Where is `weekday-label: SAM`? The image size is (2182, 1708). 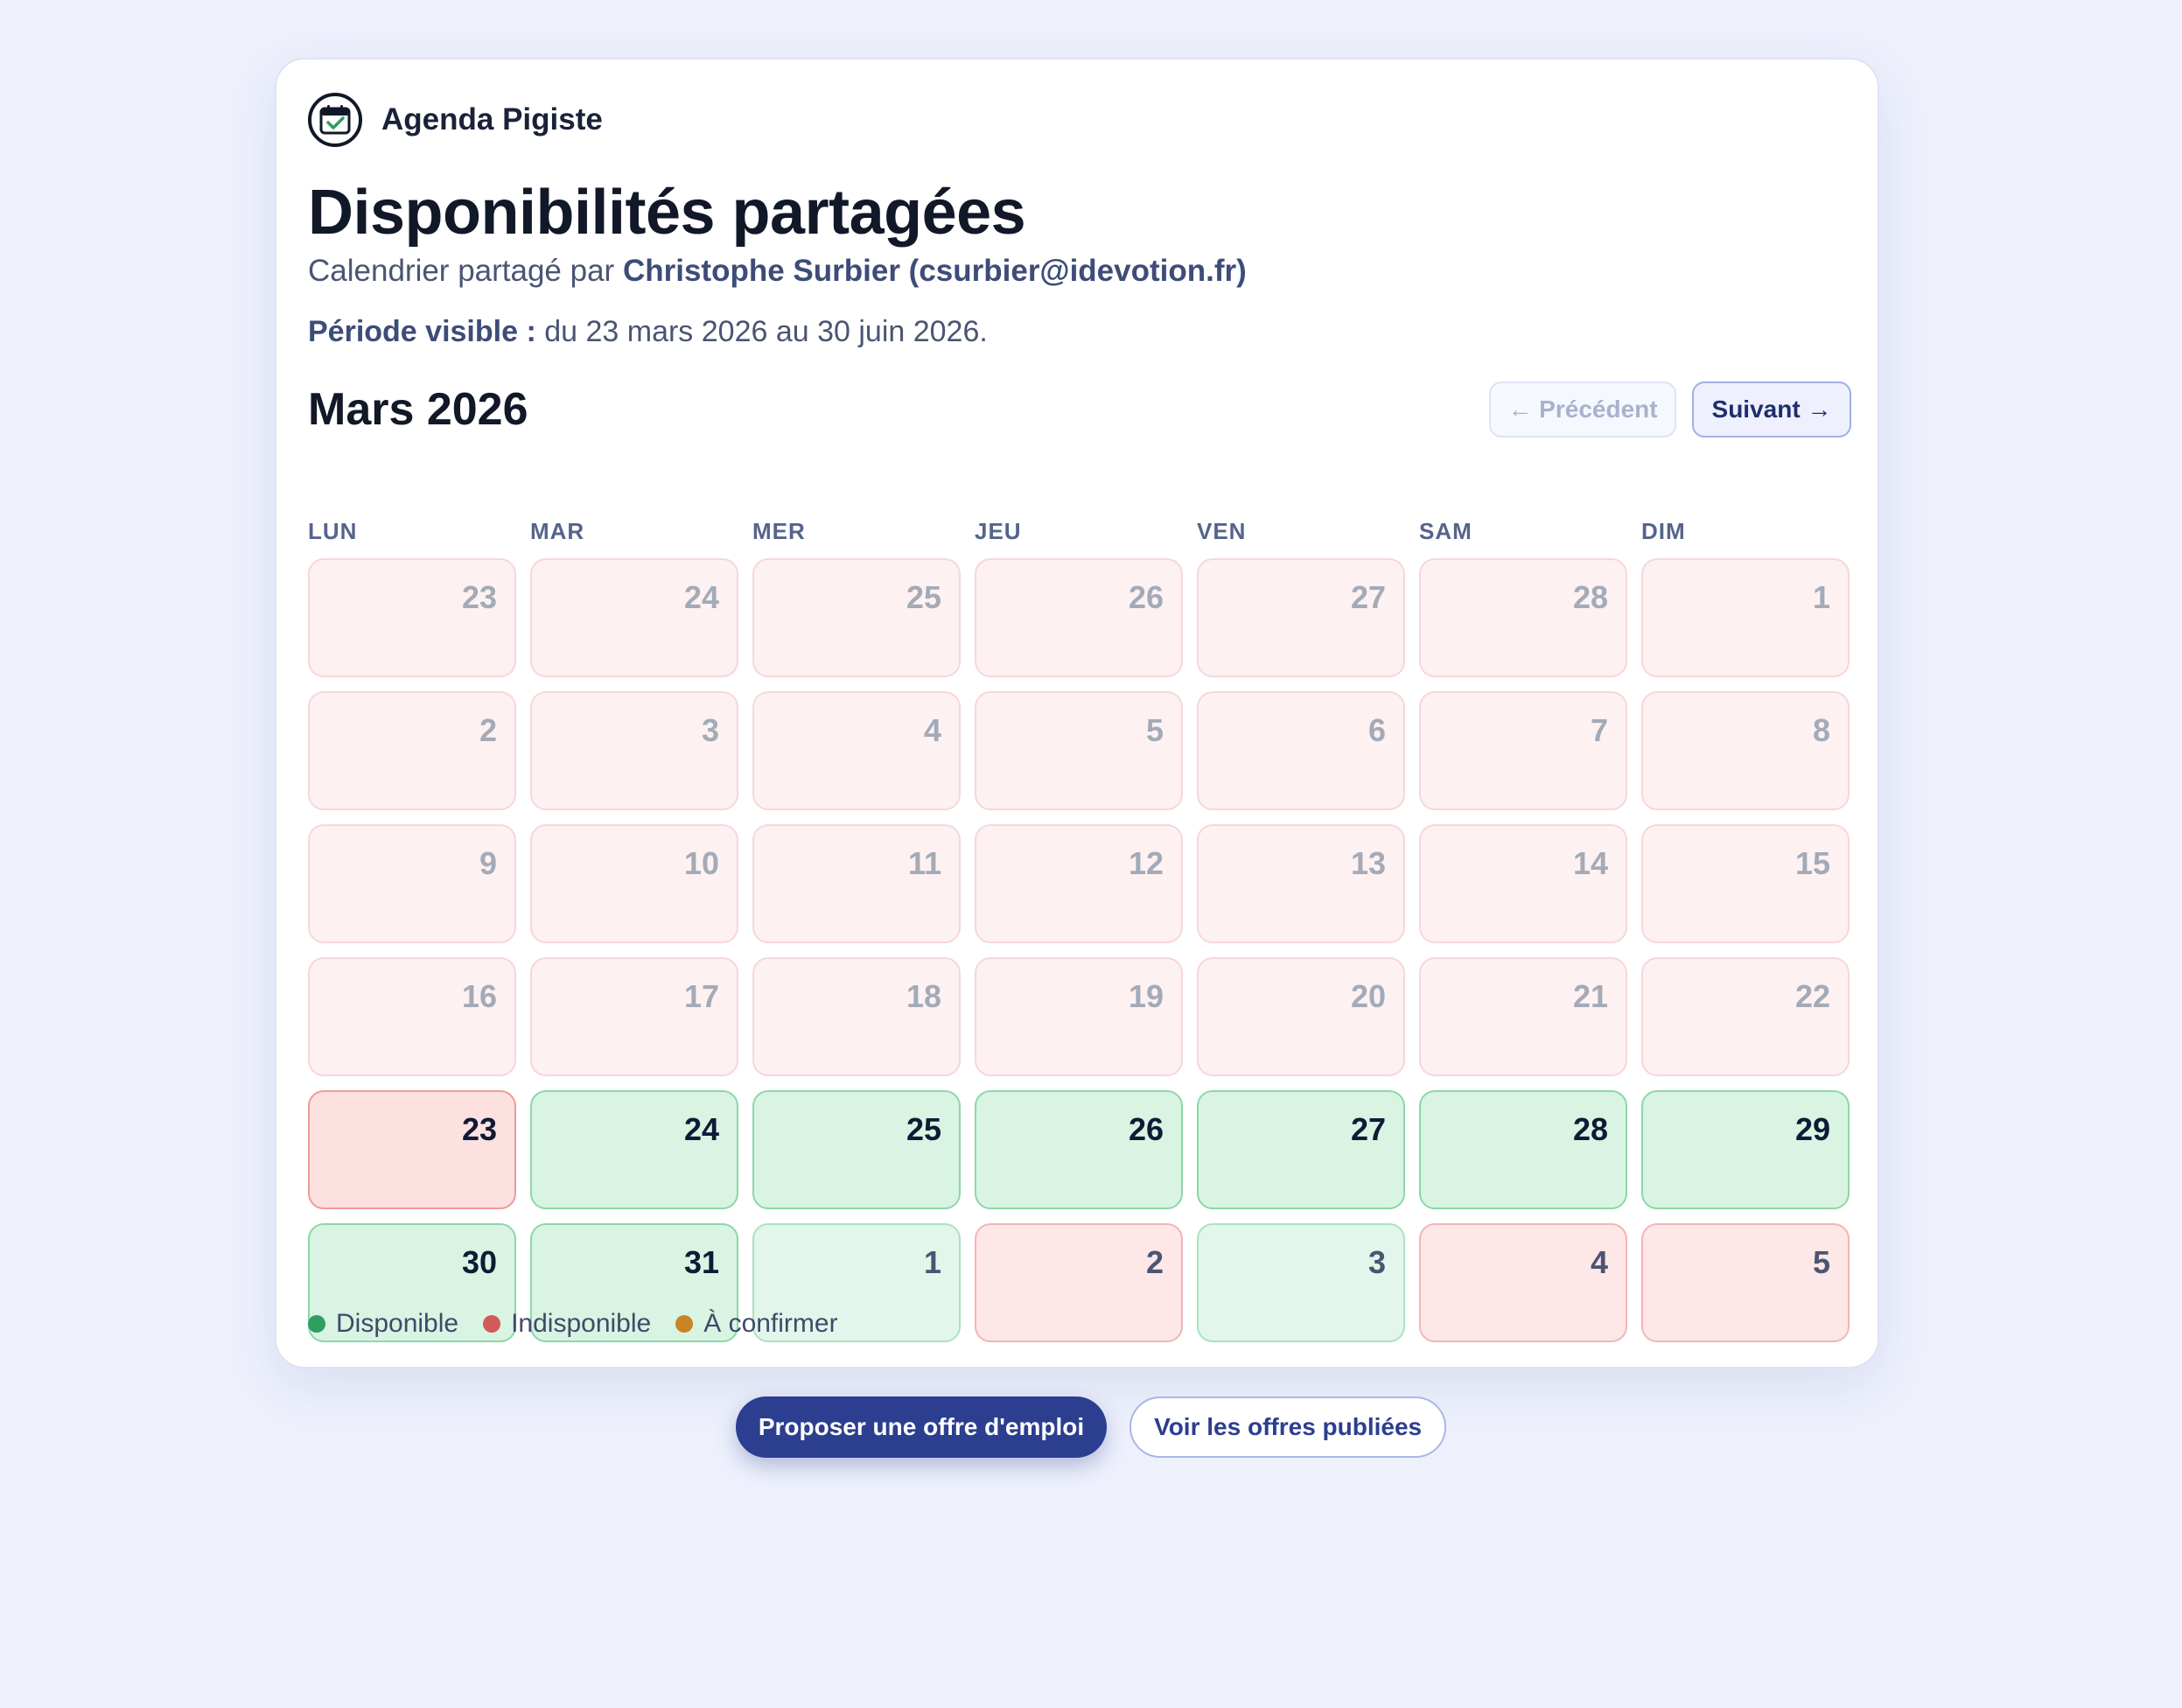
weekday-label: SAM is located at coordinates (1445, 531).